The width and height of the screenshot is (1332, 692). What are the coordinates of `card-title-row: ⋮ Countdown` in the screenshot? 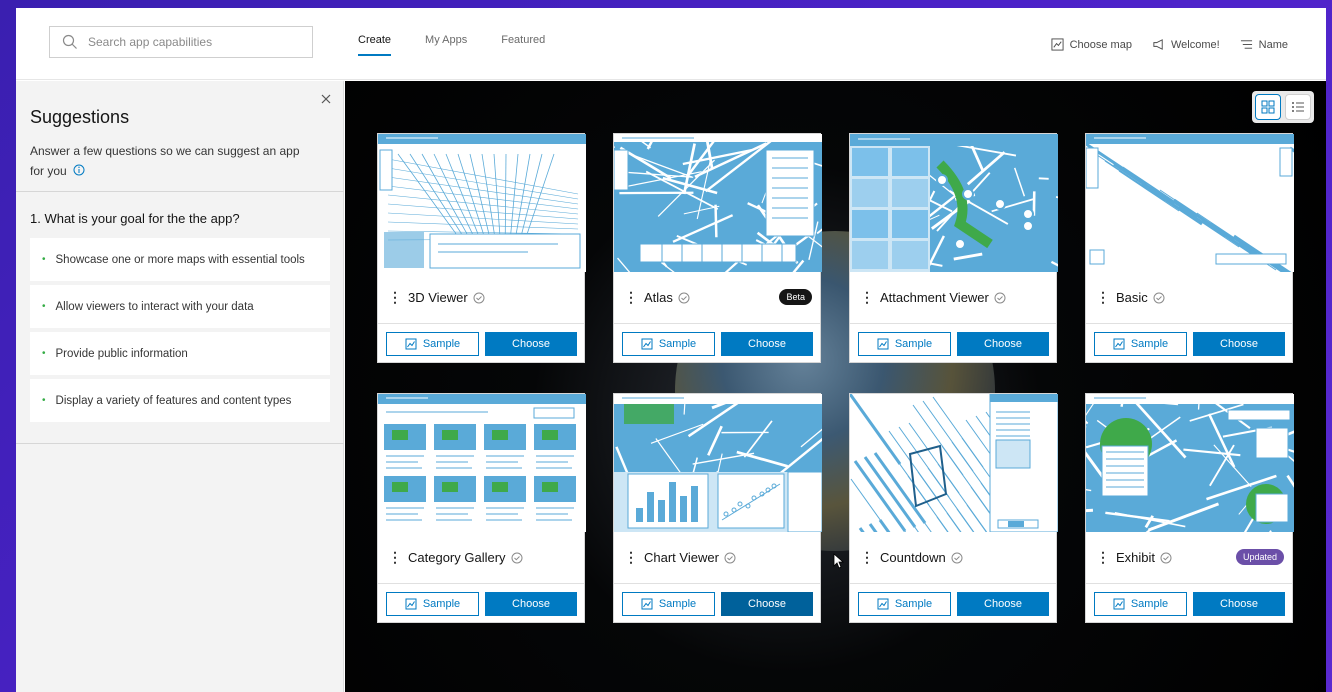 It's located at (953, 558).